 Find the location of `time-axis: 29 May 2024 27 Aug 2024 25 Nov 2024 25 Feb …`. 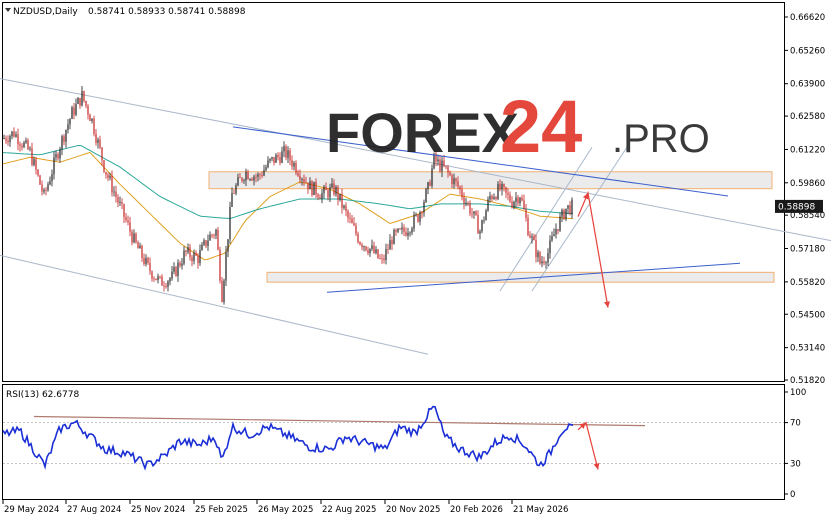

time-axis: 29 May 2024 27 Aug 2024 25 Nov 2024 25 Feb … is located at coordinates (285, 507).